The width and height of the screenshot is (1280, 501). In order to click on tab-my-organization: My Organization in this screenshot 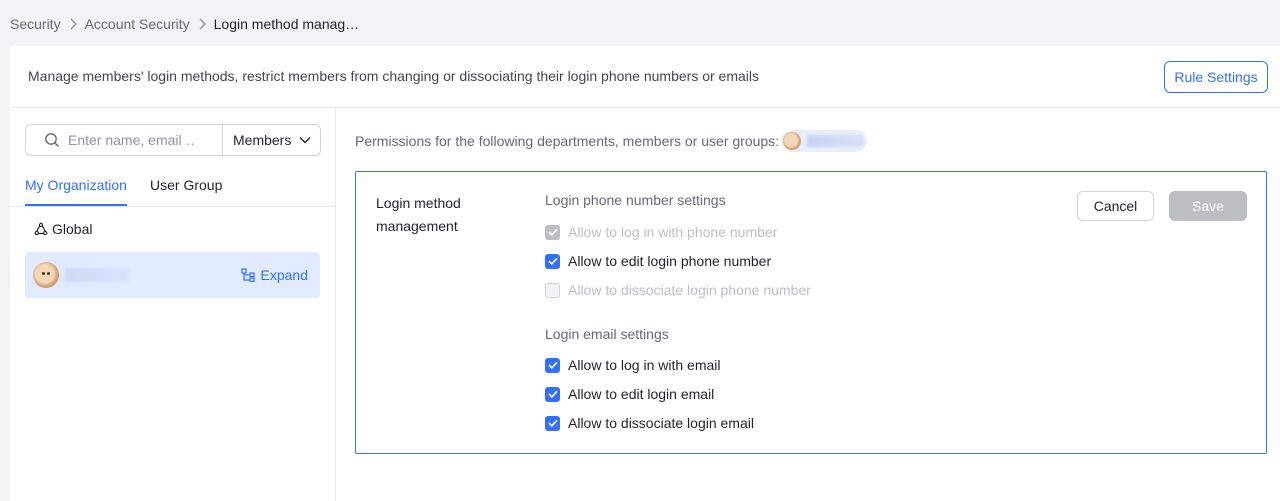, I will do `click(76, 191)`.